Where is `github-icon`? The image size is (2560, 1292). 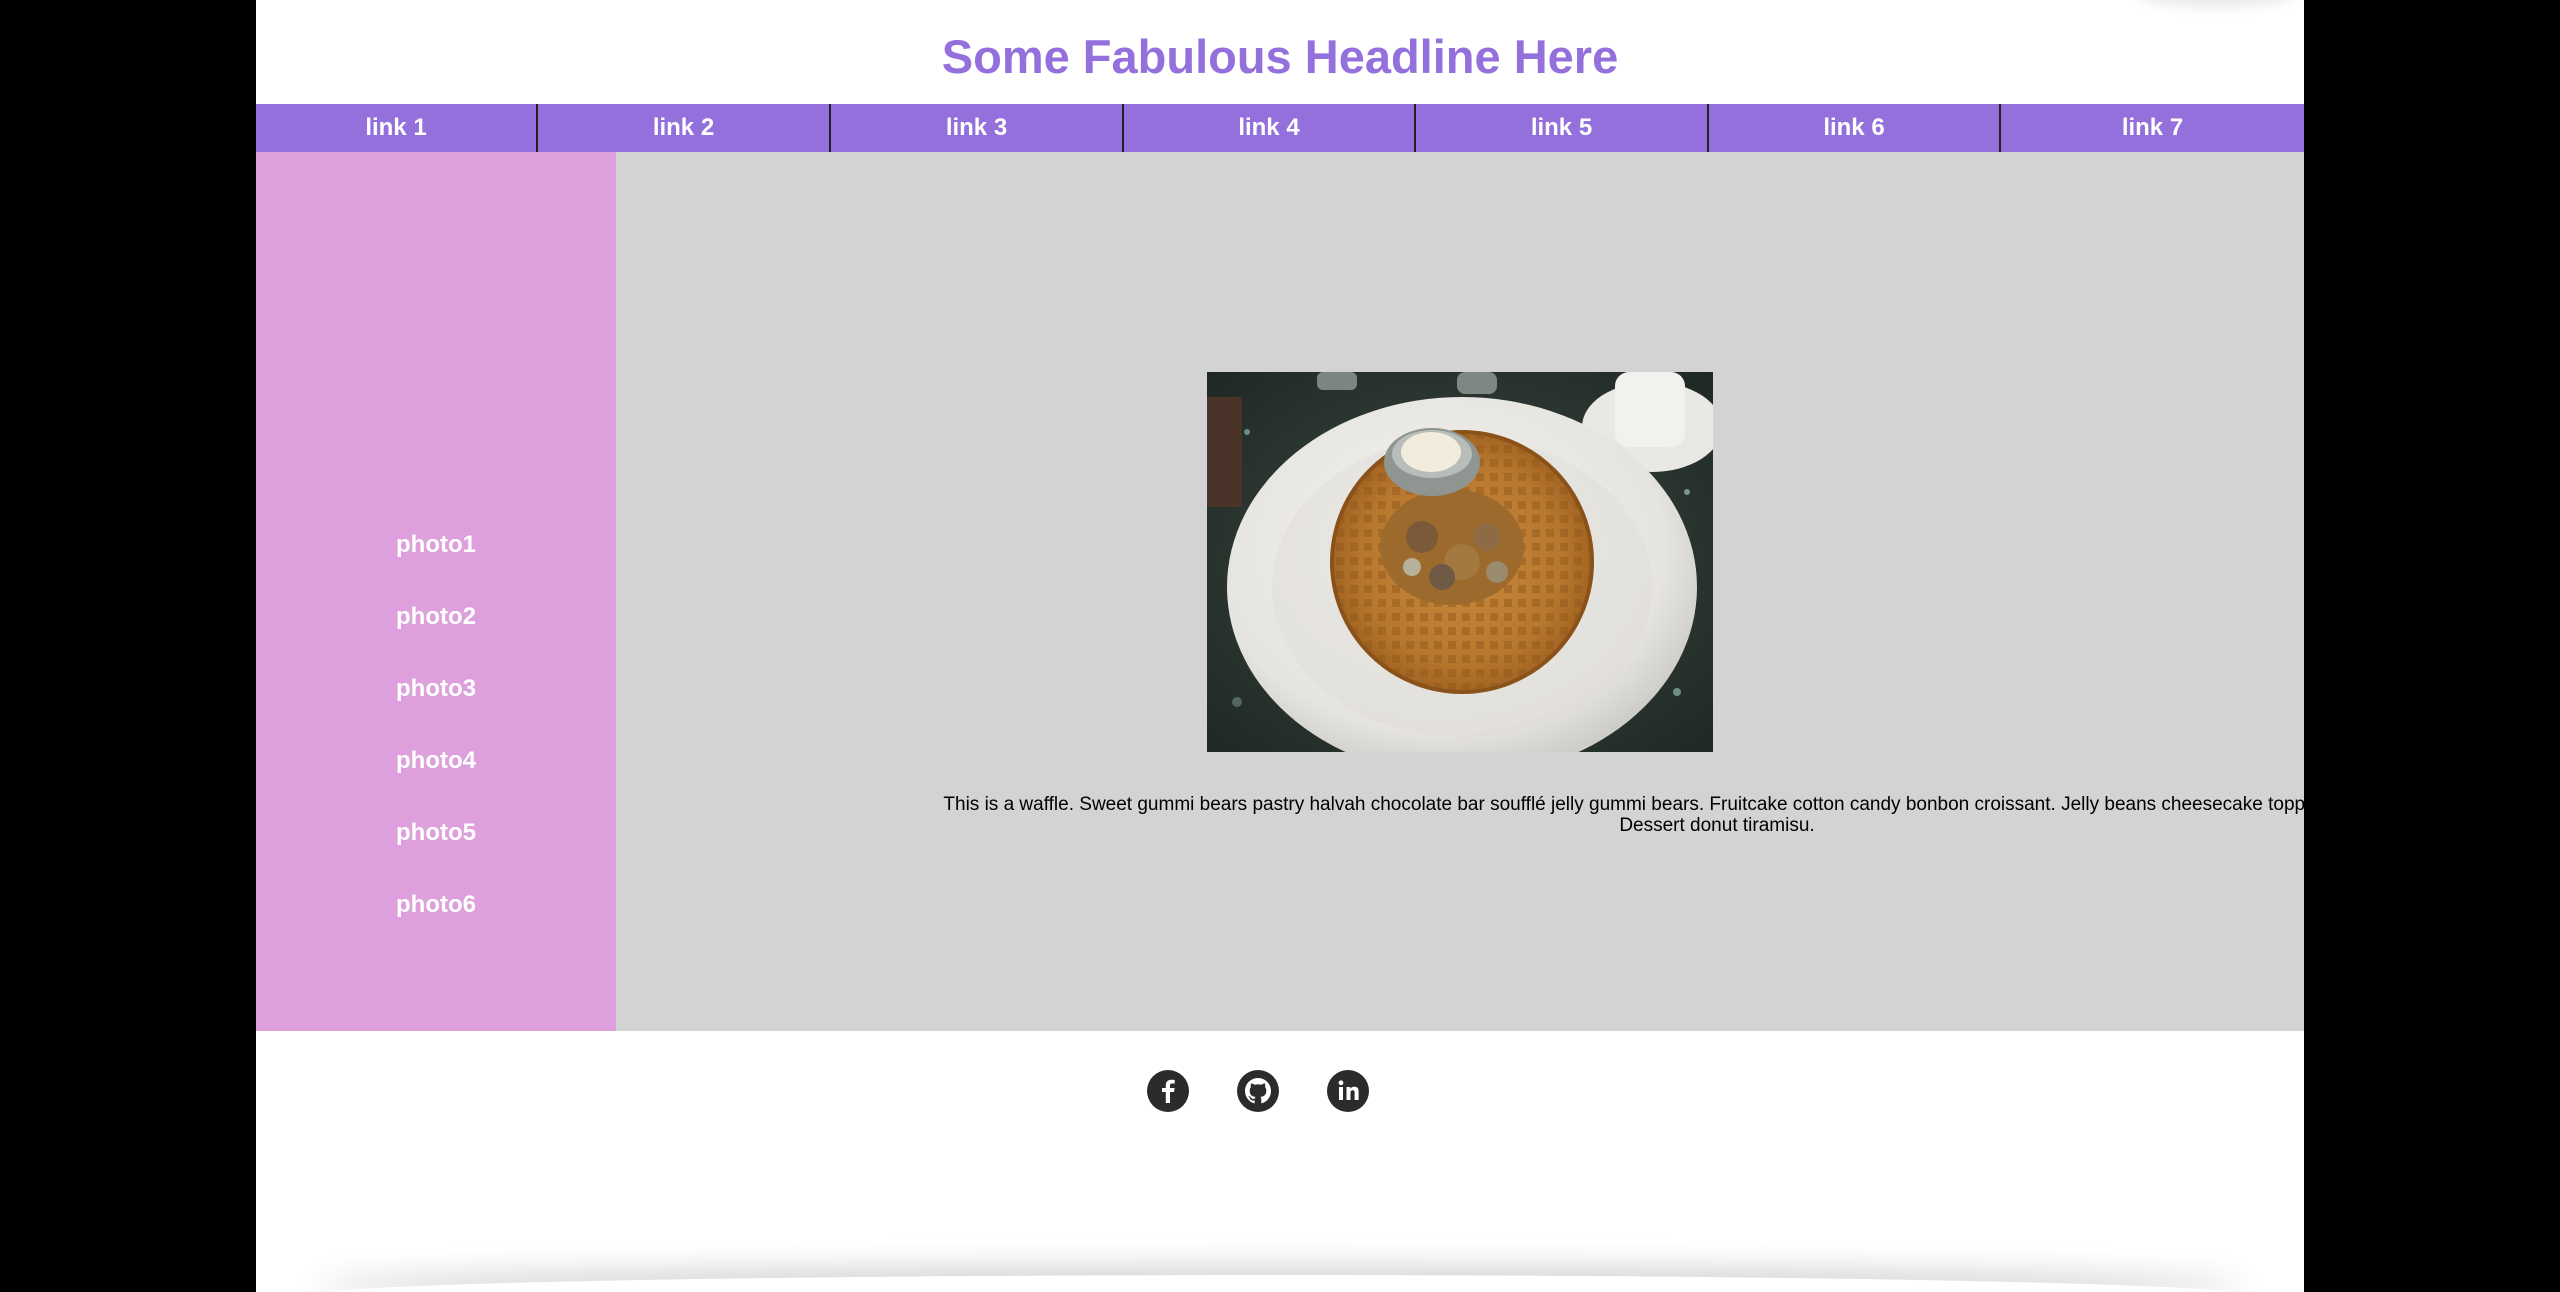 github-icon is located at coordinates (1258, 1091).